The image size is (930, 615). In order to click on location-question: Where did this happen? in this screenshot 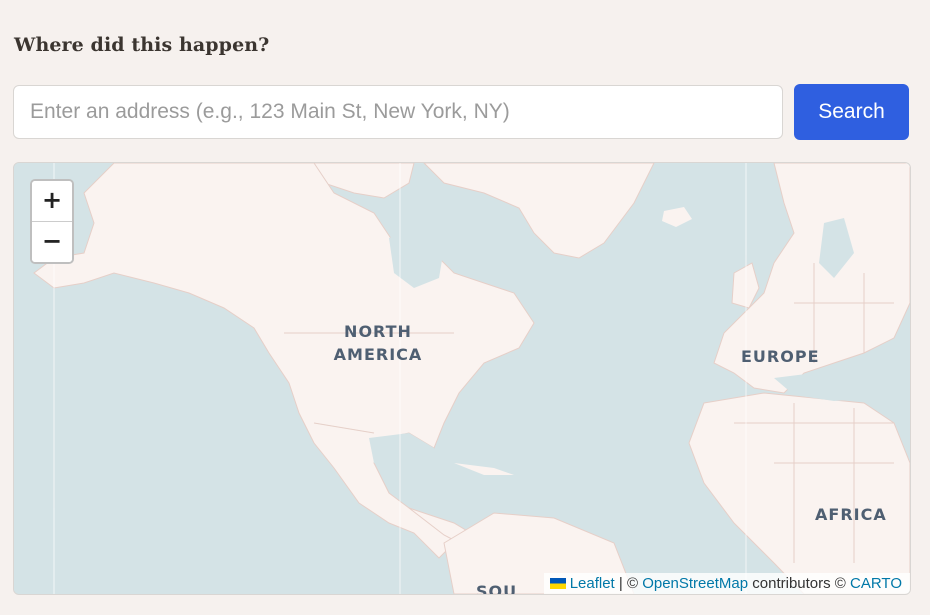, I will do `click(142, 45)`.